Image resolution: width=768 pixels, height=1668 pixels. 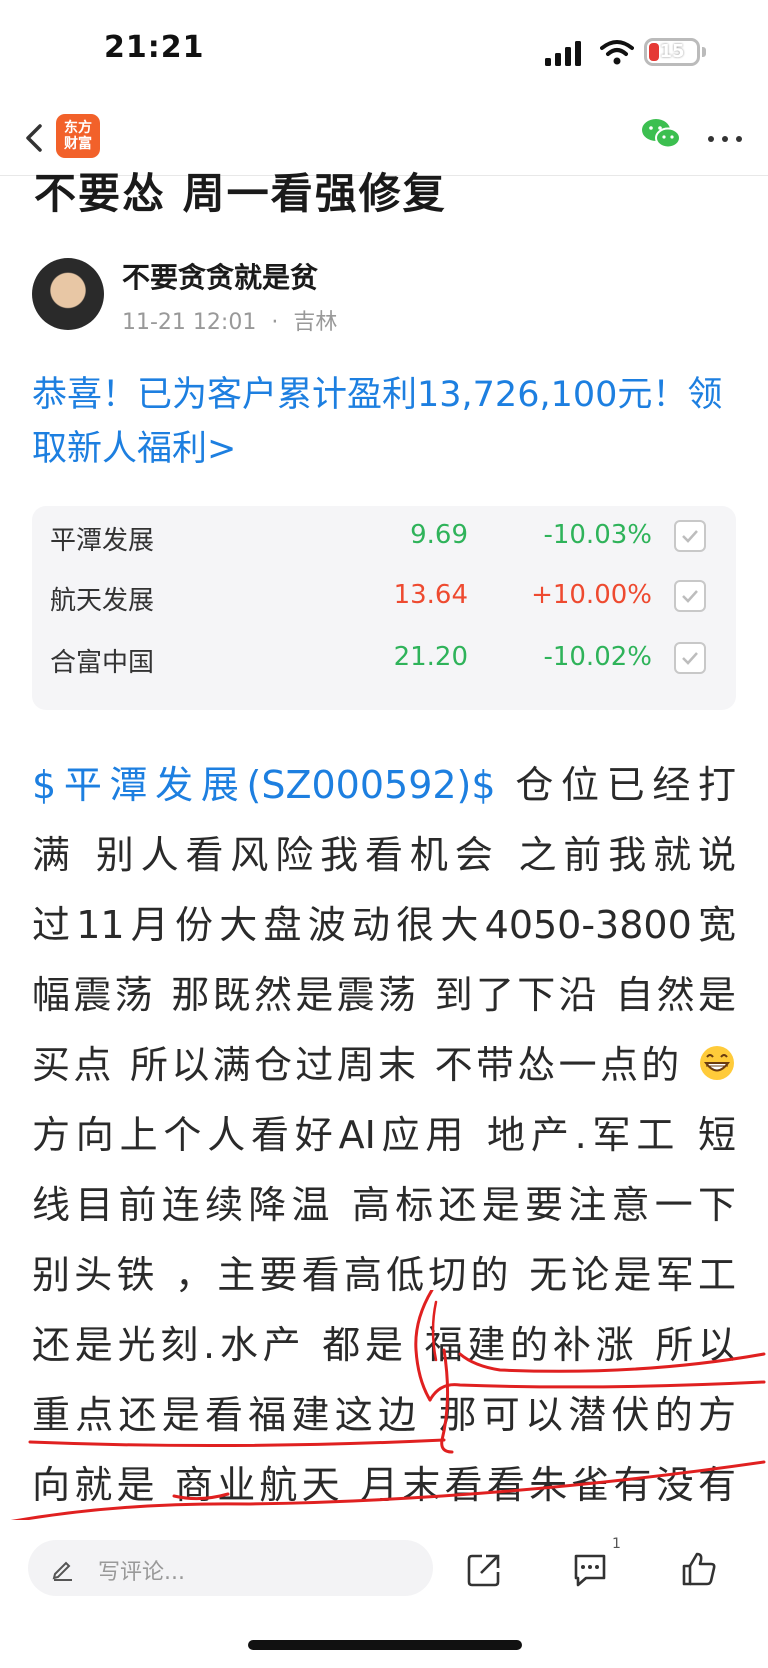 What do you see at coordinates (68, 294) in the screenshot?
I see `author-avatar` at bounding box center [68, 294].